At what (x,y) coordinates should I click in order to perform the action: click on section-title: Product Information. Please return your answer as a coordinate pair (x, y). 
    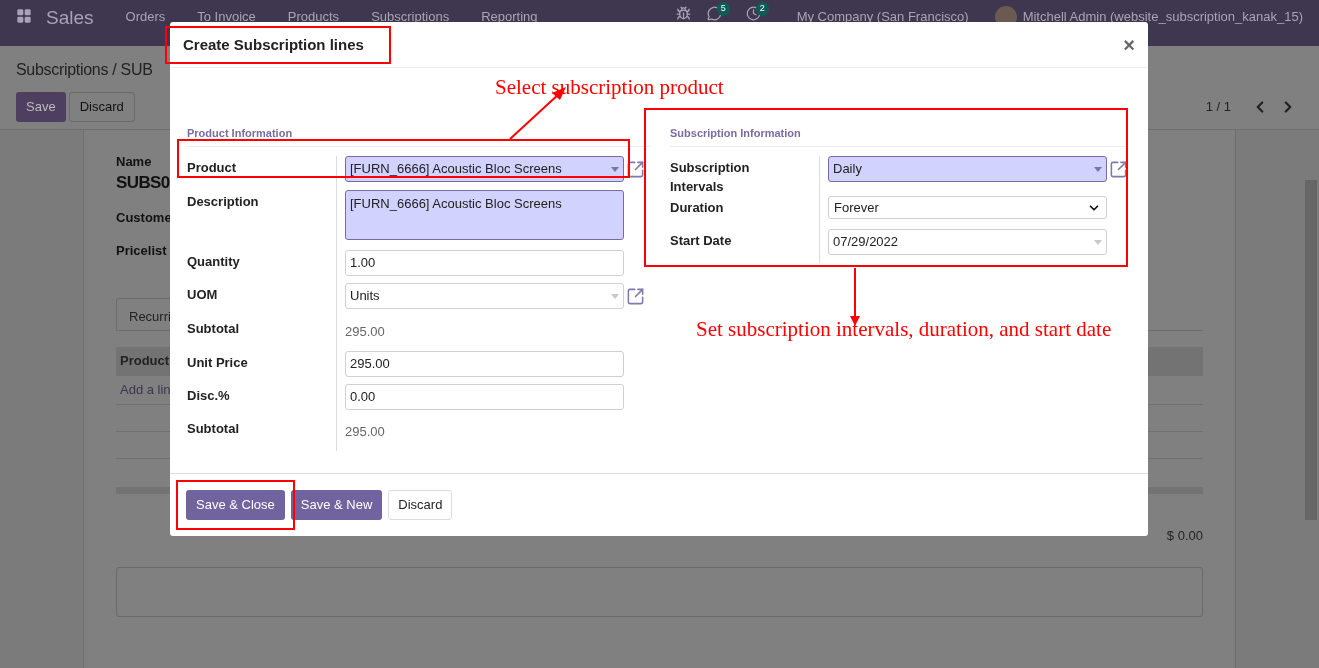
    Looking at the image, I should click on (240, 133).